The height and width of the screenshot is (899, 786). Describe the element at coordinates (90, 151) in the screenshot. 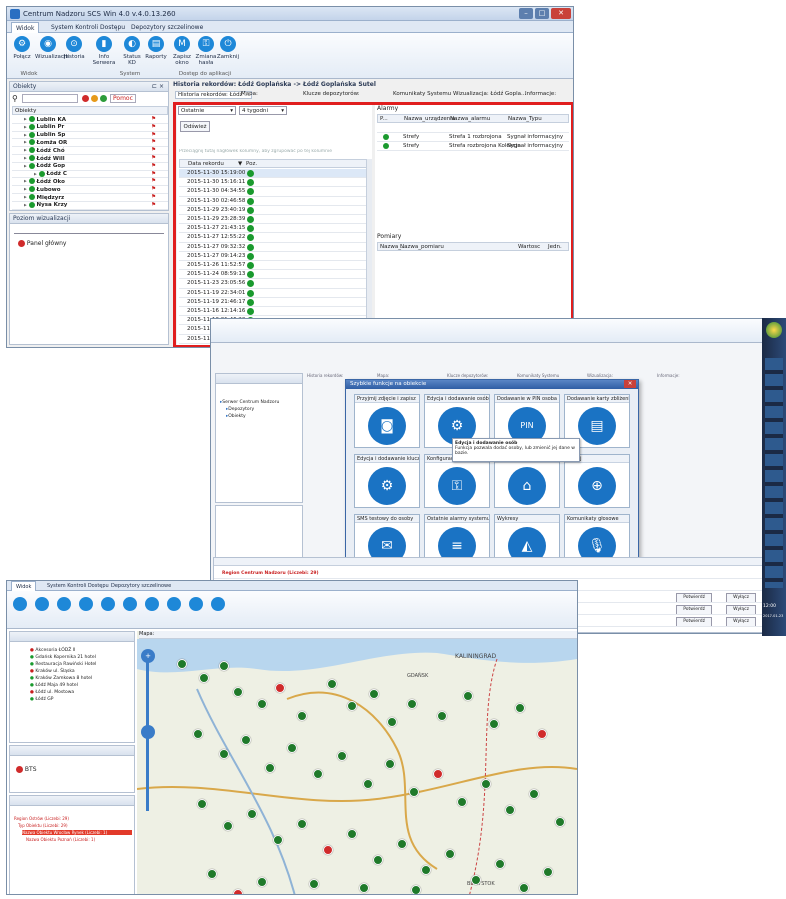

I see `object-row: ▸ Łódź Chó ⚑` at that location.